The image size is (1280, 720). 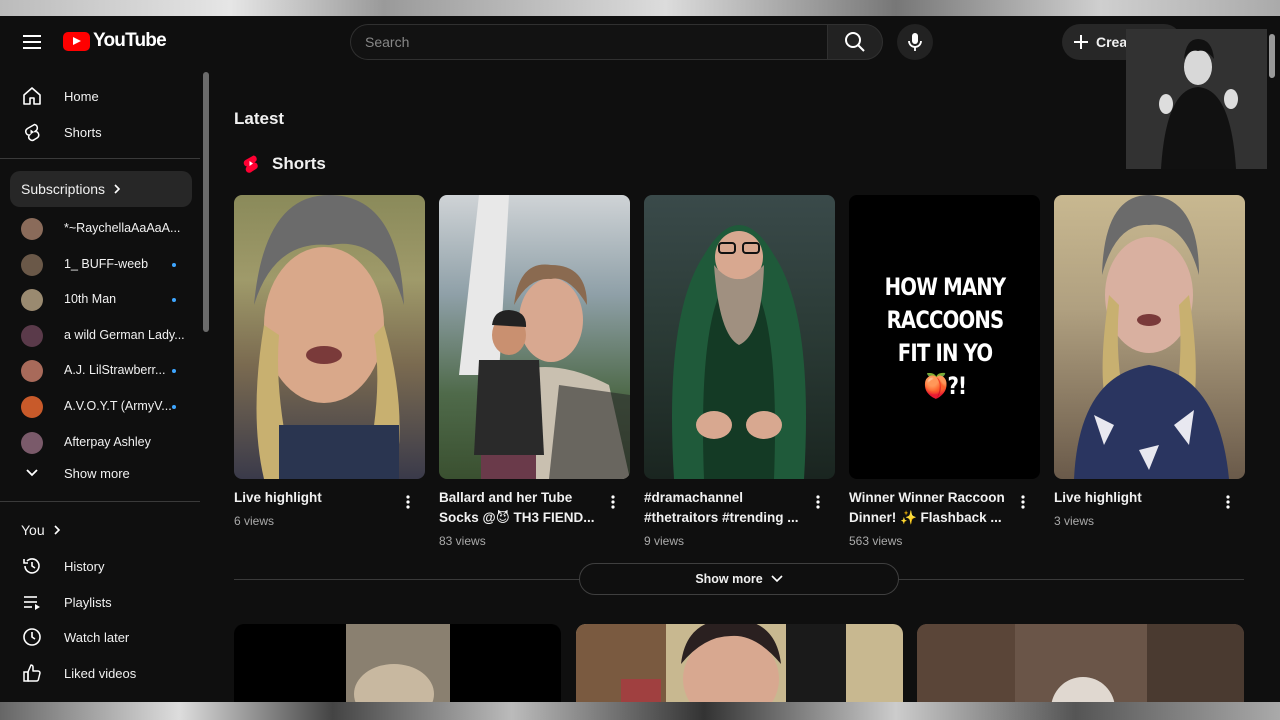 What do you see at coordinates (107, 441) in the screenshot?
I see `channel-name: Afterpay Ashley` at bounding box center [107, 441].